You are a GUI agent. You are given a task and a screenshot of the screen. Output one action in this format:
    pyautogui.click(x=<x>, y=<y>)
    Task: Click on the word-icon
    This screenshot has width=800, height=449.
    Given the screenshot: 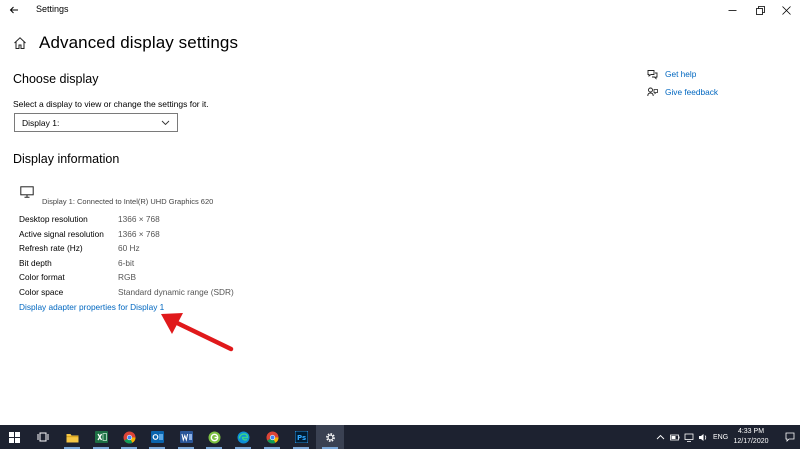 What is the action you would take?
    pyautogui.click(x=186, y=437)
    